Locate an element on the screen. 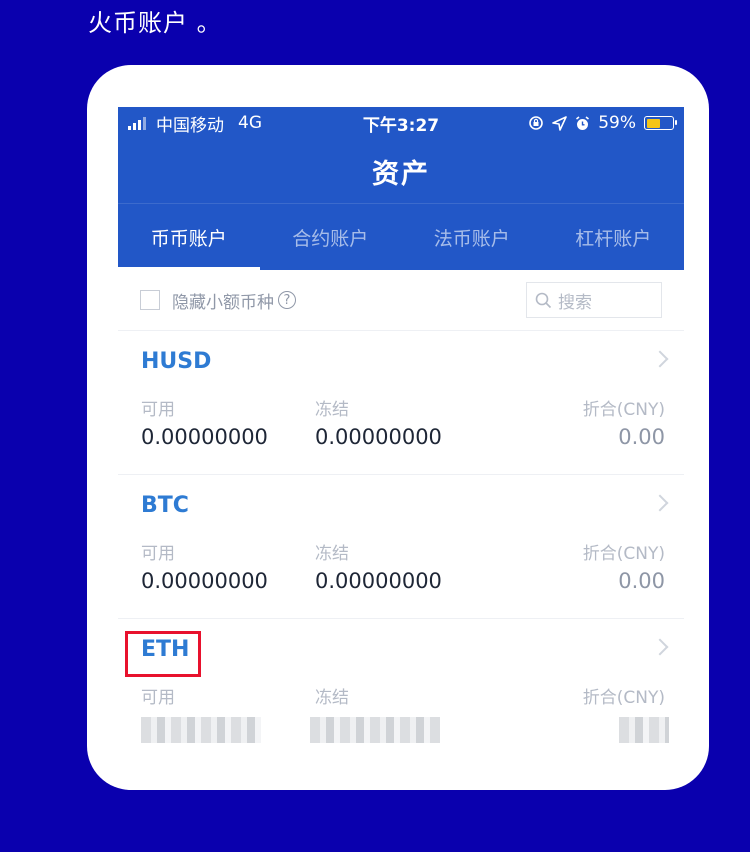 The height and width of the screenshot is (852, 750). page-title: 资产 is located at coordinates (401, 171).